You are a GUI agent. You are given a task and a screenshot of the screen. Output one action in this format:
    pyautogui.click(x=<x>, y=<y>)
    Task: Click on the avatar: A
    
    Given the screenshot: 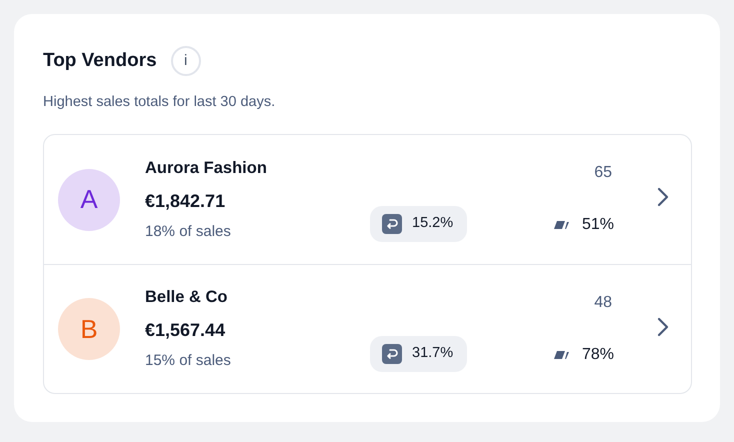 What is the action you would take?
    pyautogui.click(x=89, y=199)
    